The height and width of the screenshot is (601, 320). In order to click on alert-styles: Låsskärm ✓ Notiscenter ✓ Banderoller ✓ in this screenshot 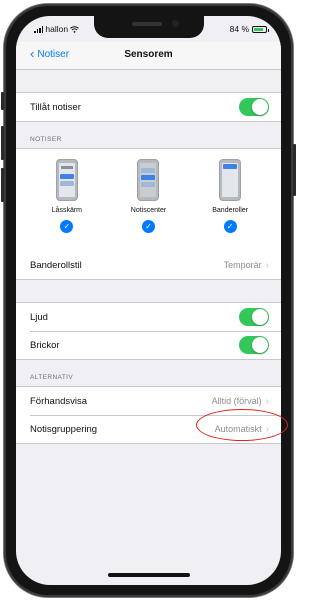, I will do `click(148, 200)`.